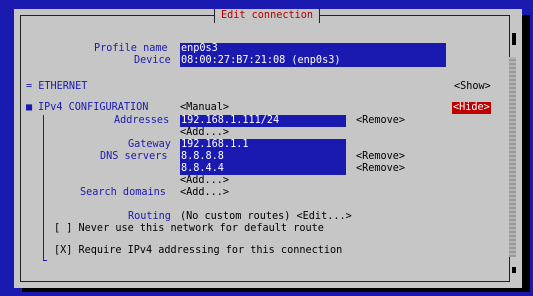  Describe the element at coordinates (123, 192) in the screenshot. I see `search-domains-label: Search domains` at that location.